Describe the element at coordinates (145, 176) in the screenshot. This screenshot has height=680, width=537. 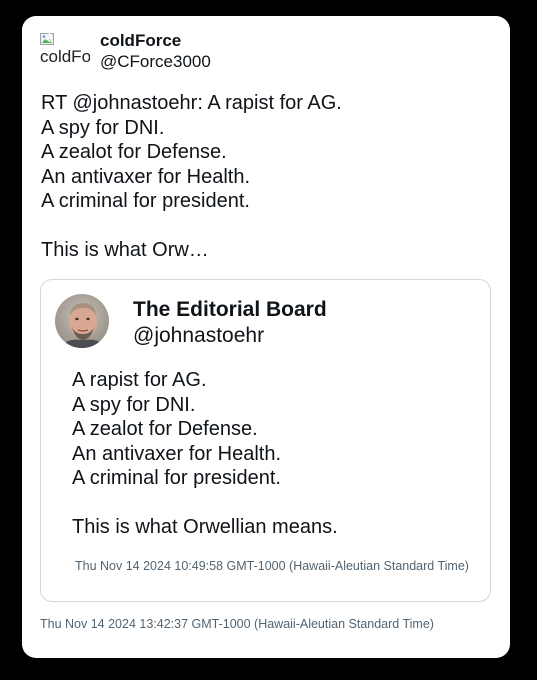
I see `tweet-text-line: An antivaxer for Health.` at that location.